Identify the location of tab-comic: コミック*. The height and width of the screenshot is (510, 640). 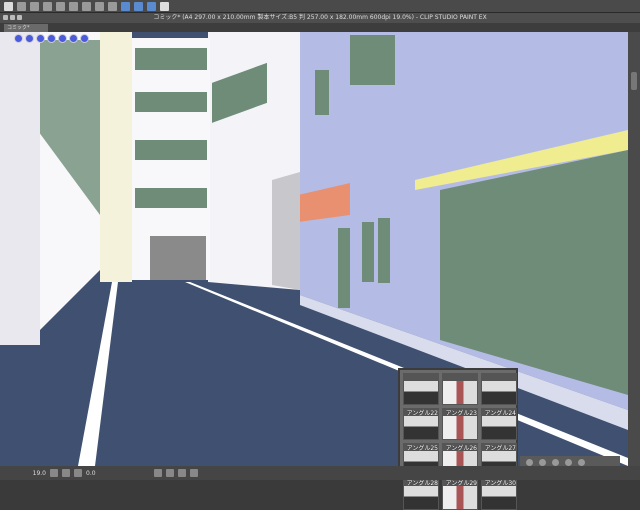
(26, 28).